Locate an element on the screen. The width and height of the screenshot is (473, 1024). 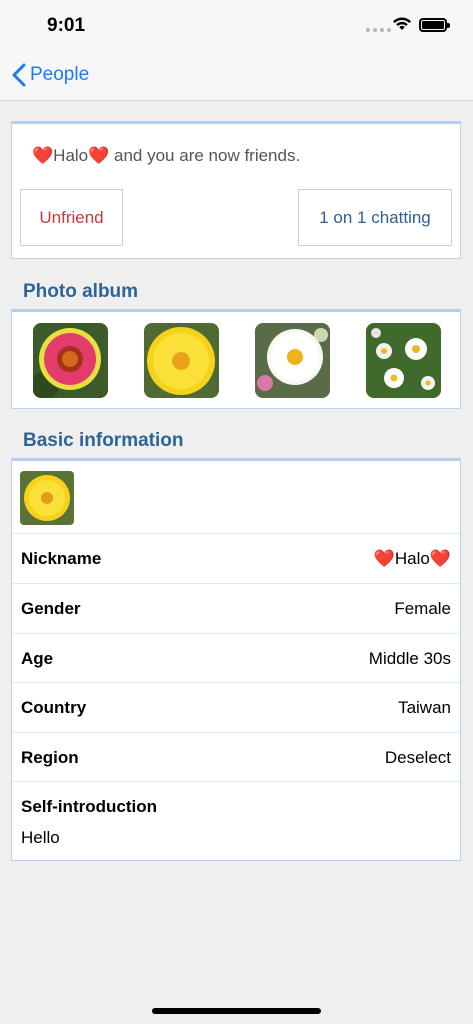
white-daisy-photo is located at coordinates (292, 360).